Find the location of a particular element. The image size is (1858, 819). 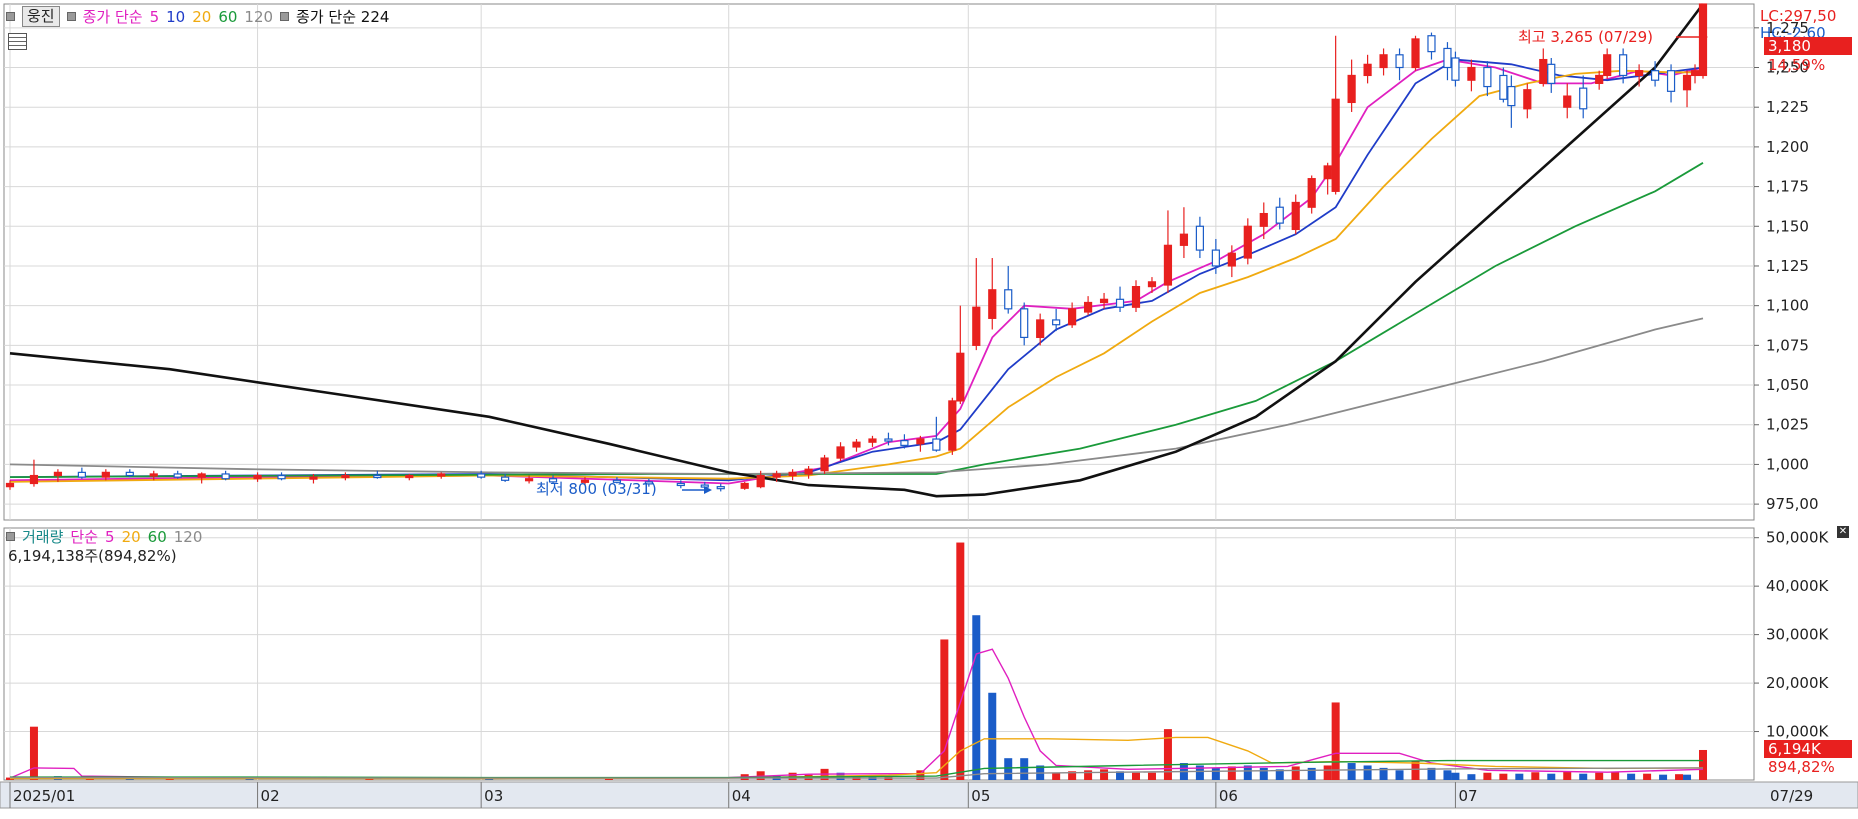

change-pct: 14,59% is located at coordinates (1796, 65).